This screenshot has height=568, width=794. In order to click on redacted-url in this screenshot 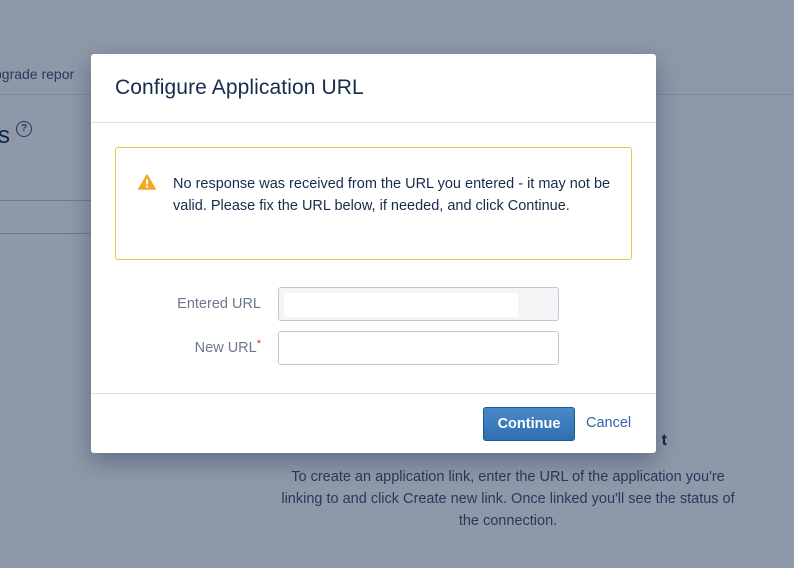, I will do `click(401, 305)`.